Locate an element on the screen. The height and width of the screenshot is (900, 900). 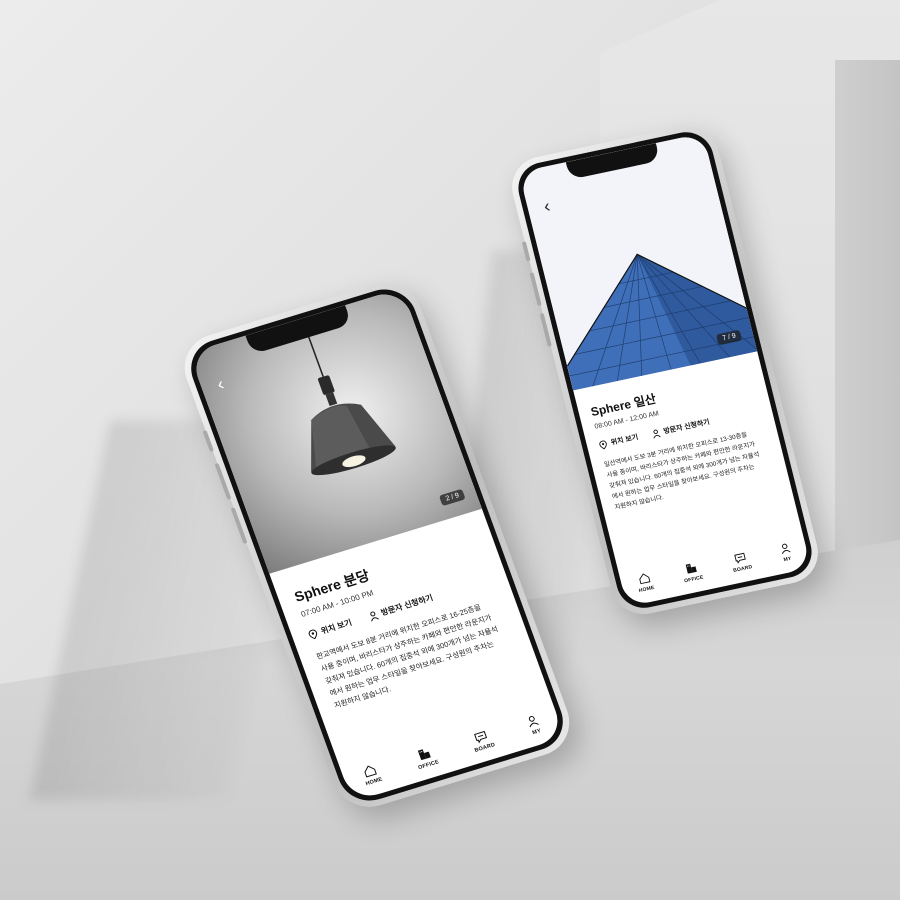
visitor-request-button: 방문자 신청하기 is located at coordinates (681, 428).